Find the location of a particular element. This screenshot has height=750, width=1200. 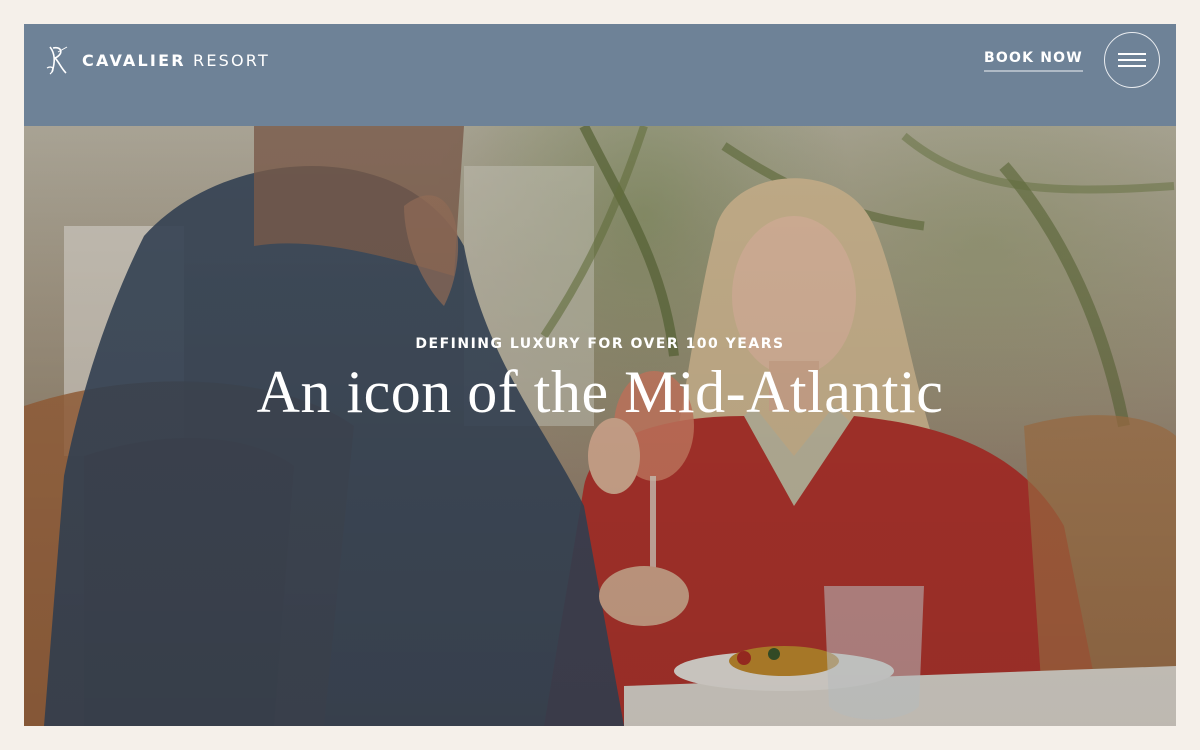

hero-title: An icon of the Mid-Atlantic is located at coordinates (600, 392).